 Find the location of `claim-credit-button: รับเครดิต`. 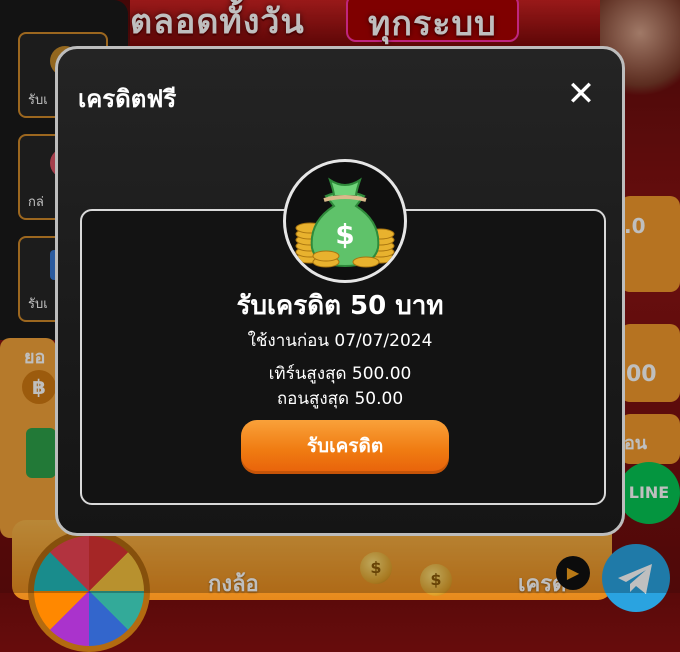

claim-credit-button: รับเครดิต is located at coordinates (345, 447).